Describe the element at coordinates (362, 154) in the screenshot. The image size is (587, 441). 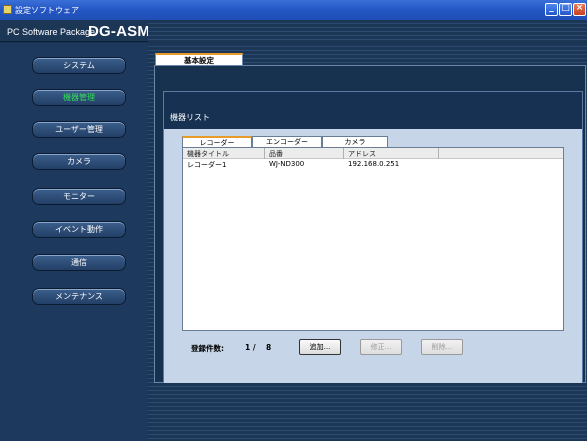
I see `column-header-address: アドレス` at that location.